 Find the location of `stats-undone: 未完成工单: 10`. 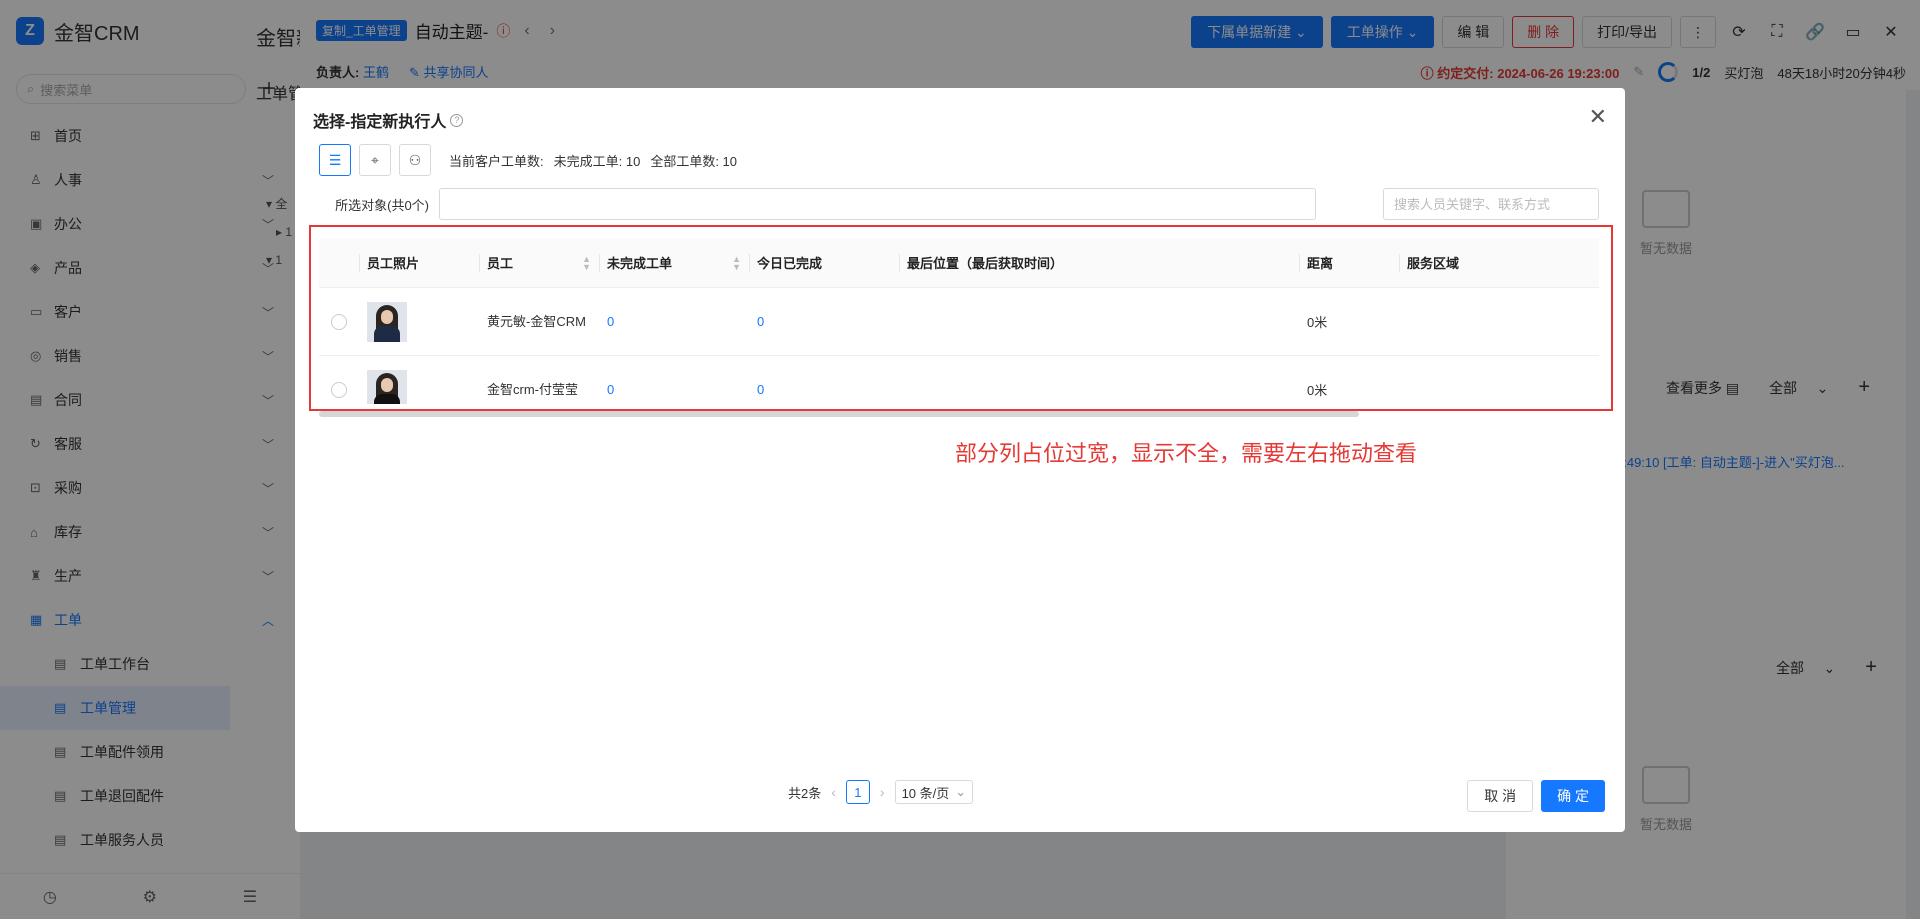

stats-undone: 未完成工单: 10 is located at coordinates (597, 161).